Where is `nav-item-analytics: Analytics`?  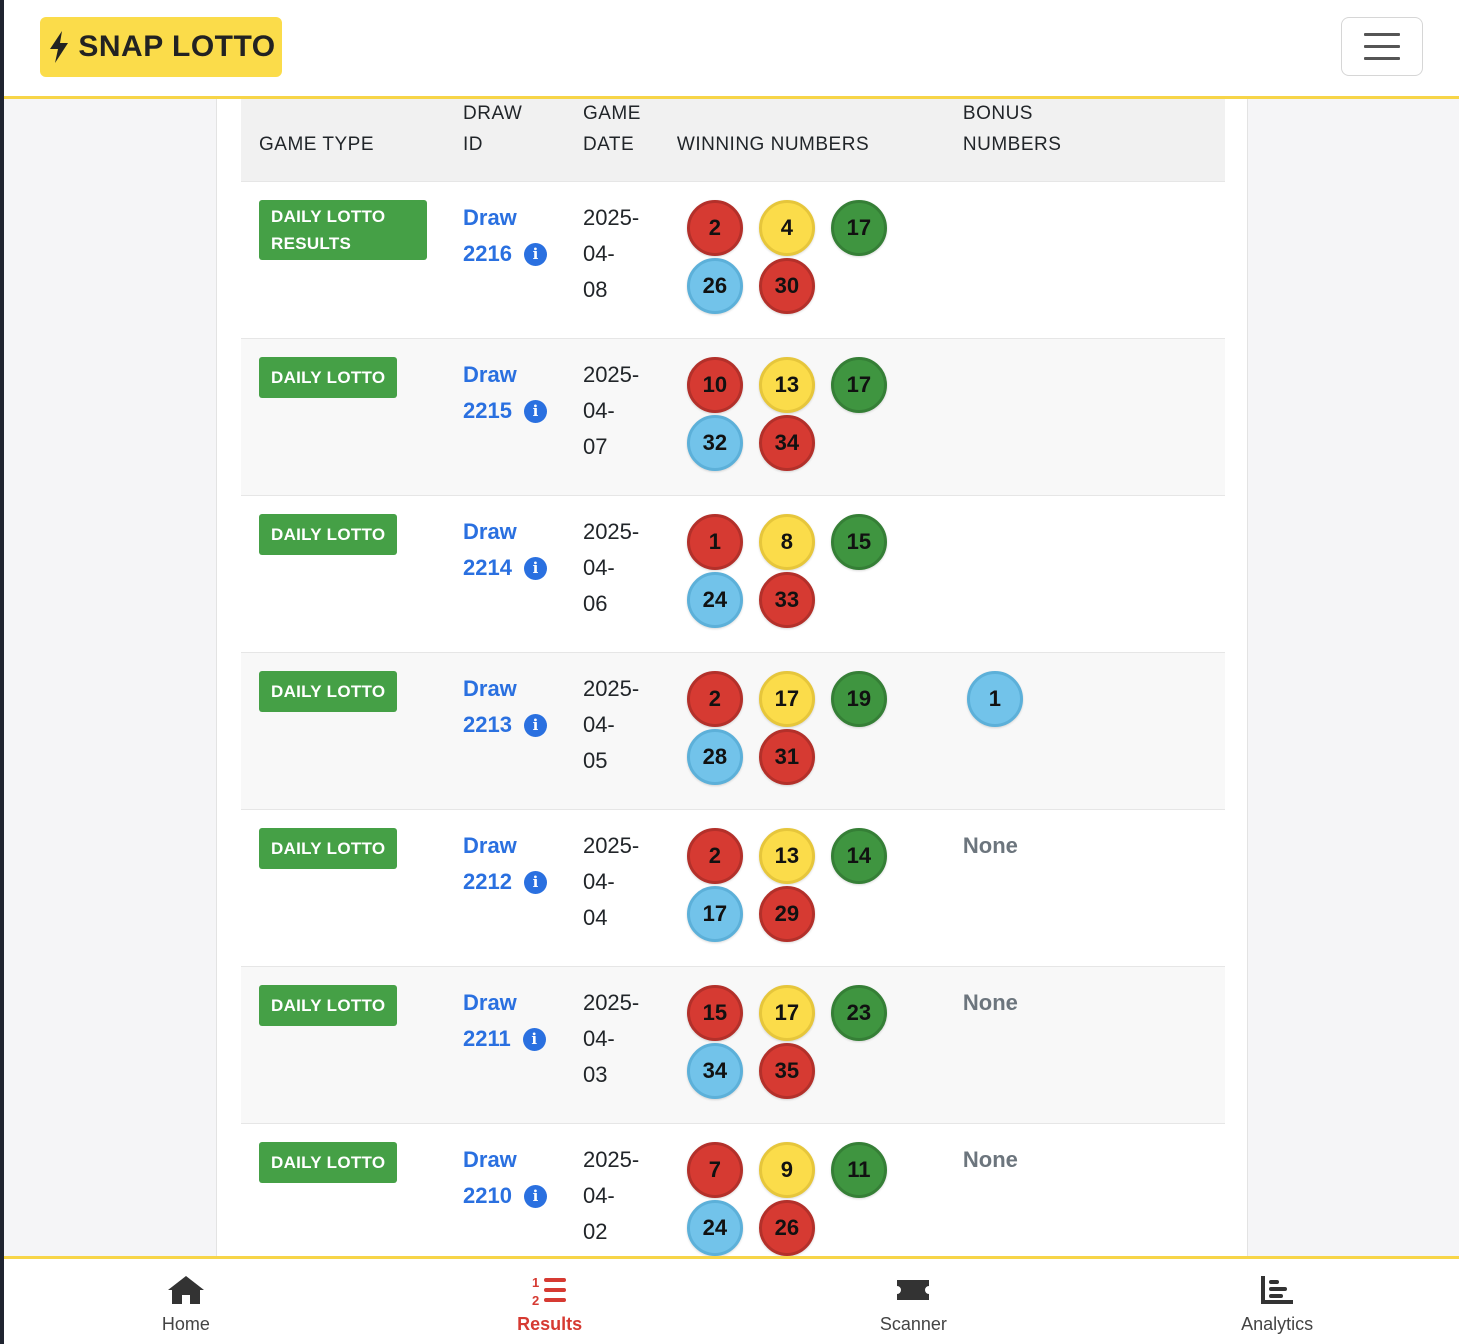
nav-item-analytics: Analytics is located at coordinates (1277, 1301).